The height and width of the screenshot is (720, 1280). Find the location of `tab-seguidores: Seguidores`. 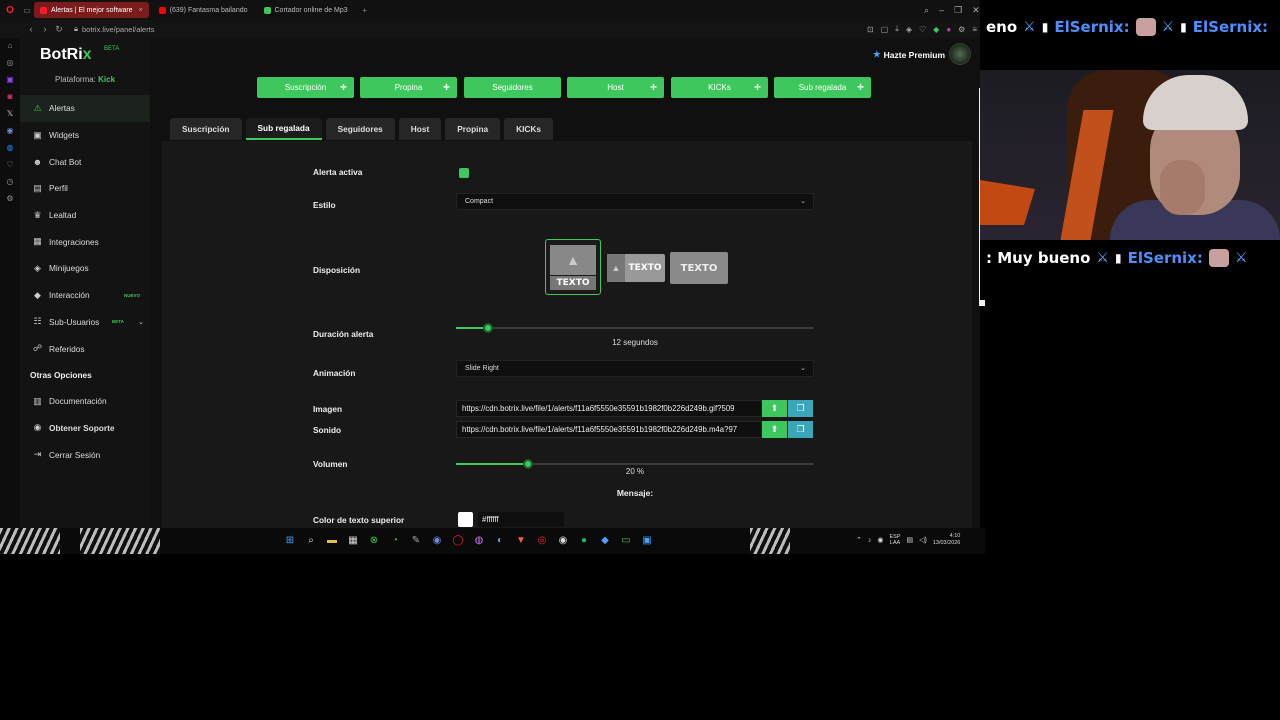

tab-seguidores: Seguidores is located at coordinates (360, 129).